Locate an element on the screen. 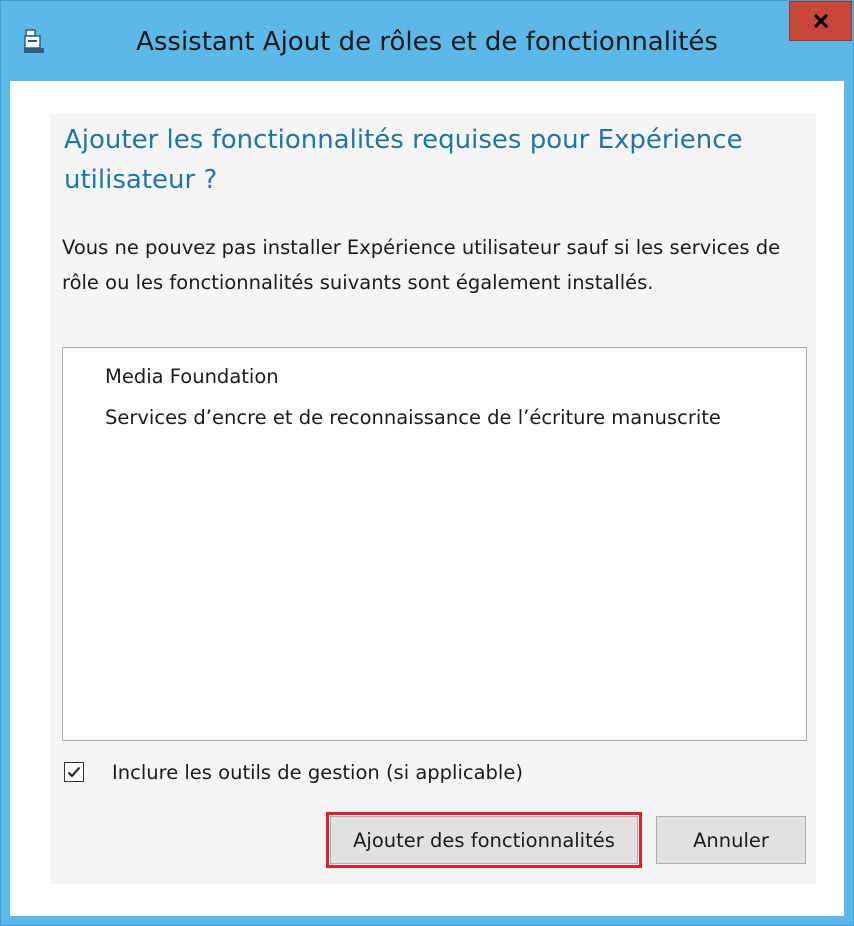  close-icon is located at coordinates (820, 21).